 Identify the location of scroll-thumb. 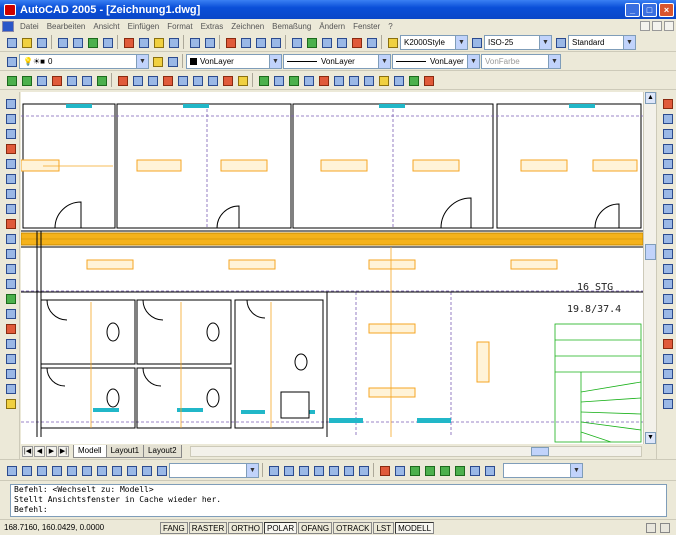
(650, 252).